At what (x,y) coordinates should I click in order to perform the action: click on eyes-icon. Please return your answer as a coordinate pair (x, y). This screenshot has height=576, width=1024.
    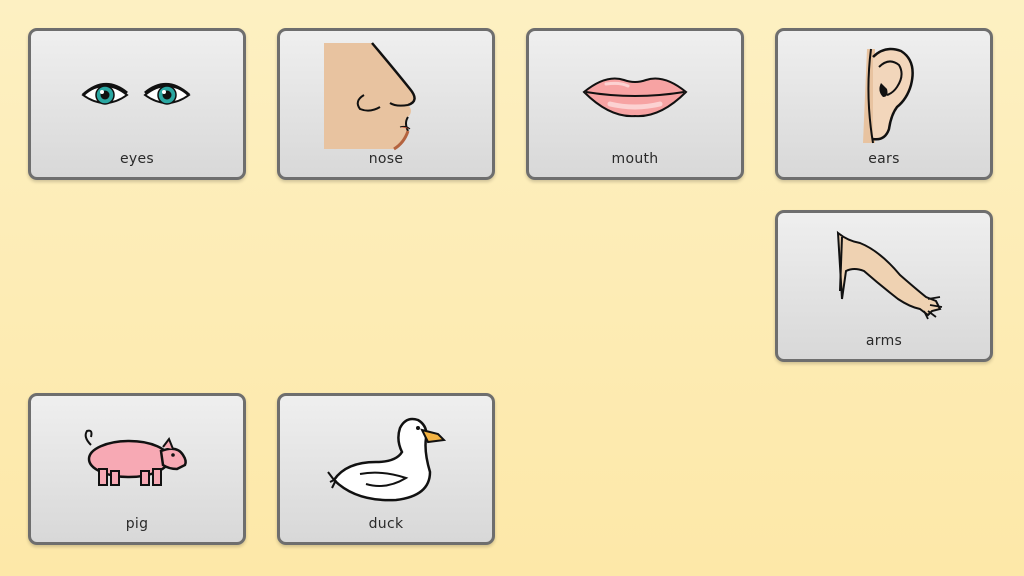
    Looking at the image, I should click on (137, 95).